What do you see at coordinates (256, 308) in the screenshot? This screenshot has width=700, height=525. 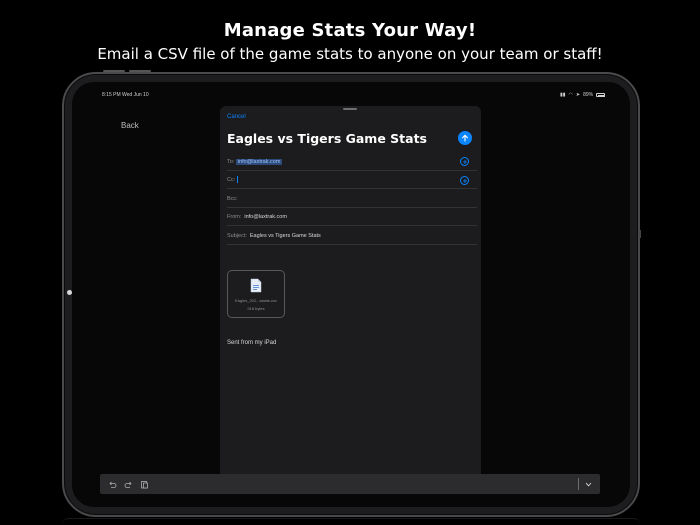 I see `attachment-size: 918 bytes` at bounding box center [256, 308].